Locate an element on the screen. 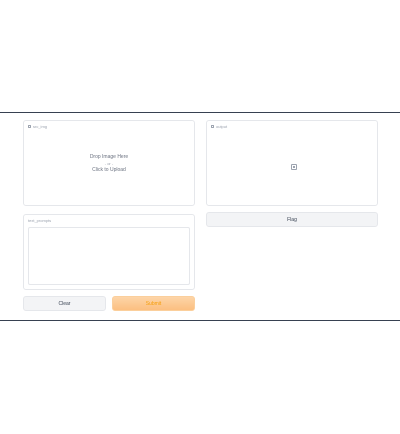  flag-button: Flag is located at coordinates (292, 219).